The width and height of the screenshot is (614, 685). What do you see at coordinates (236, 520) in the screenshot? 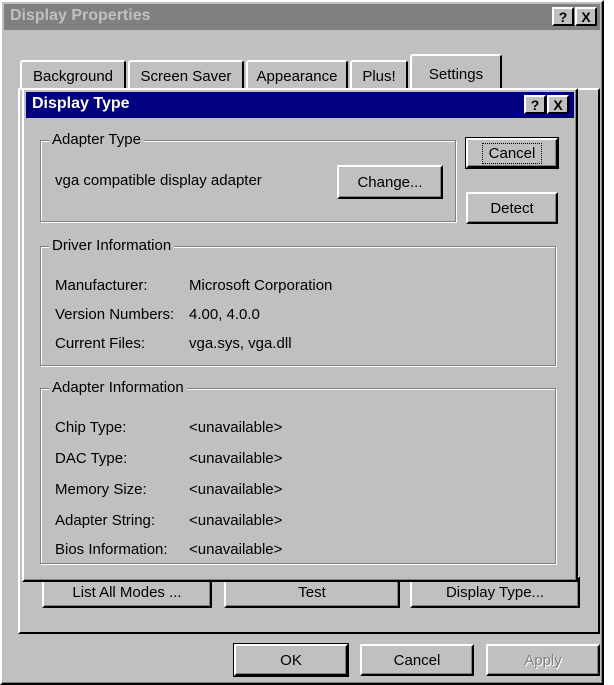
I see `adapter-string-value: <unavailable>` at bounding box center [236, 520].